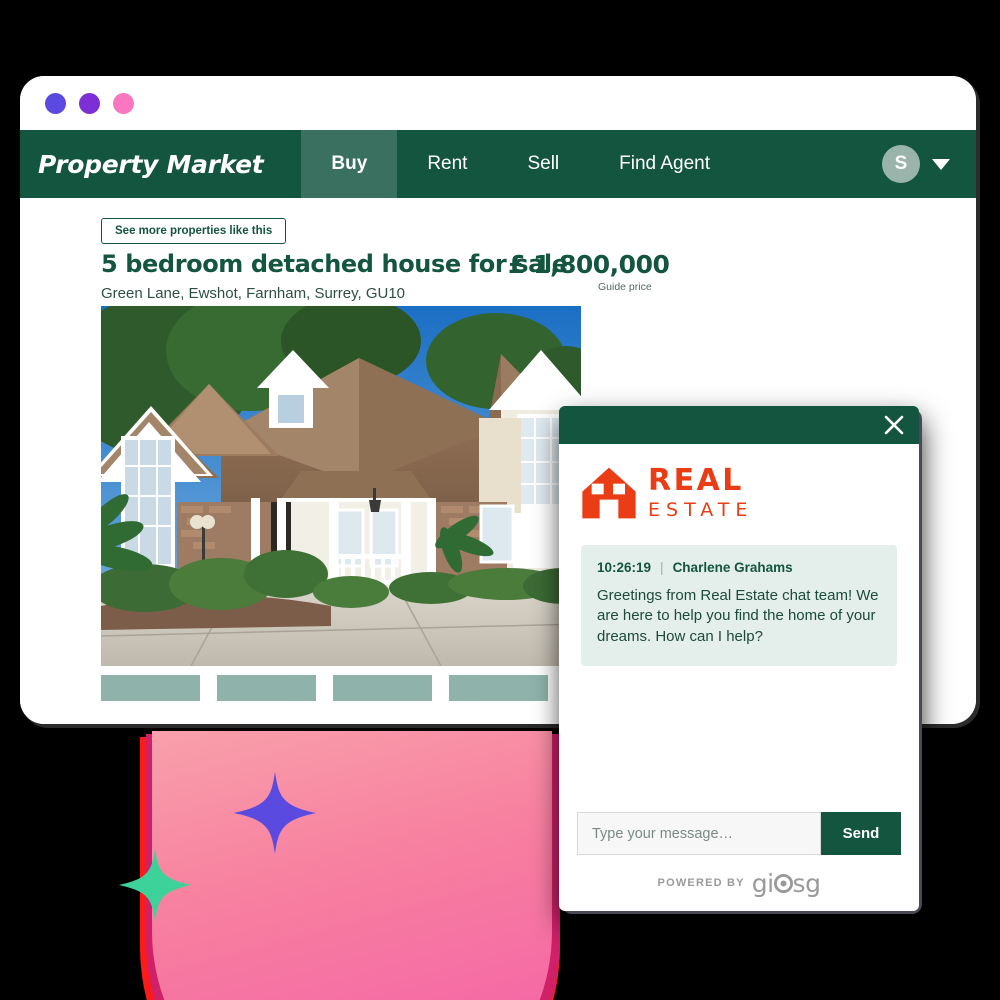 The image size is (1000, 1000). I want to click on avatar: S, so click(901, 164).